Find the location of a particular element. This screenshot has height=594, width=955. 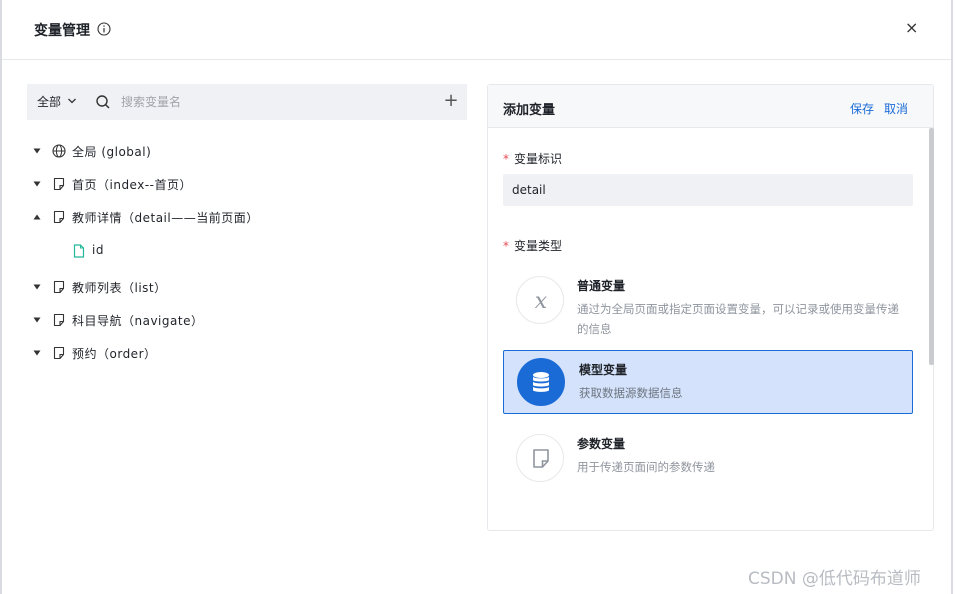

panel-title: 添加变量 is located at coordinates (529, 110).